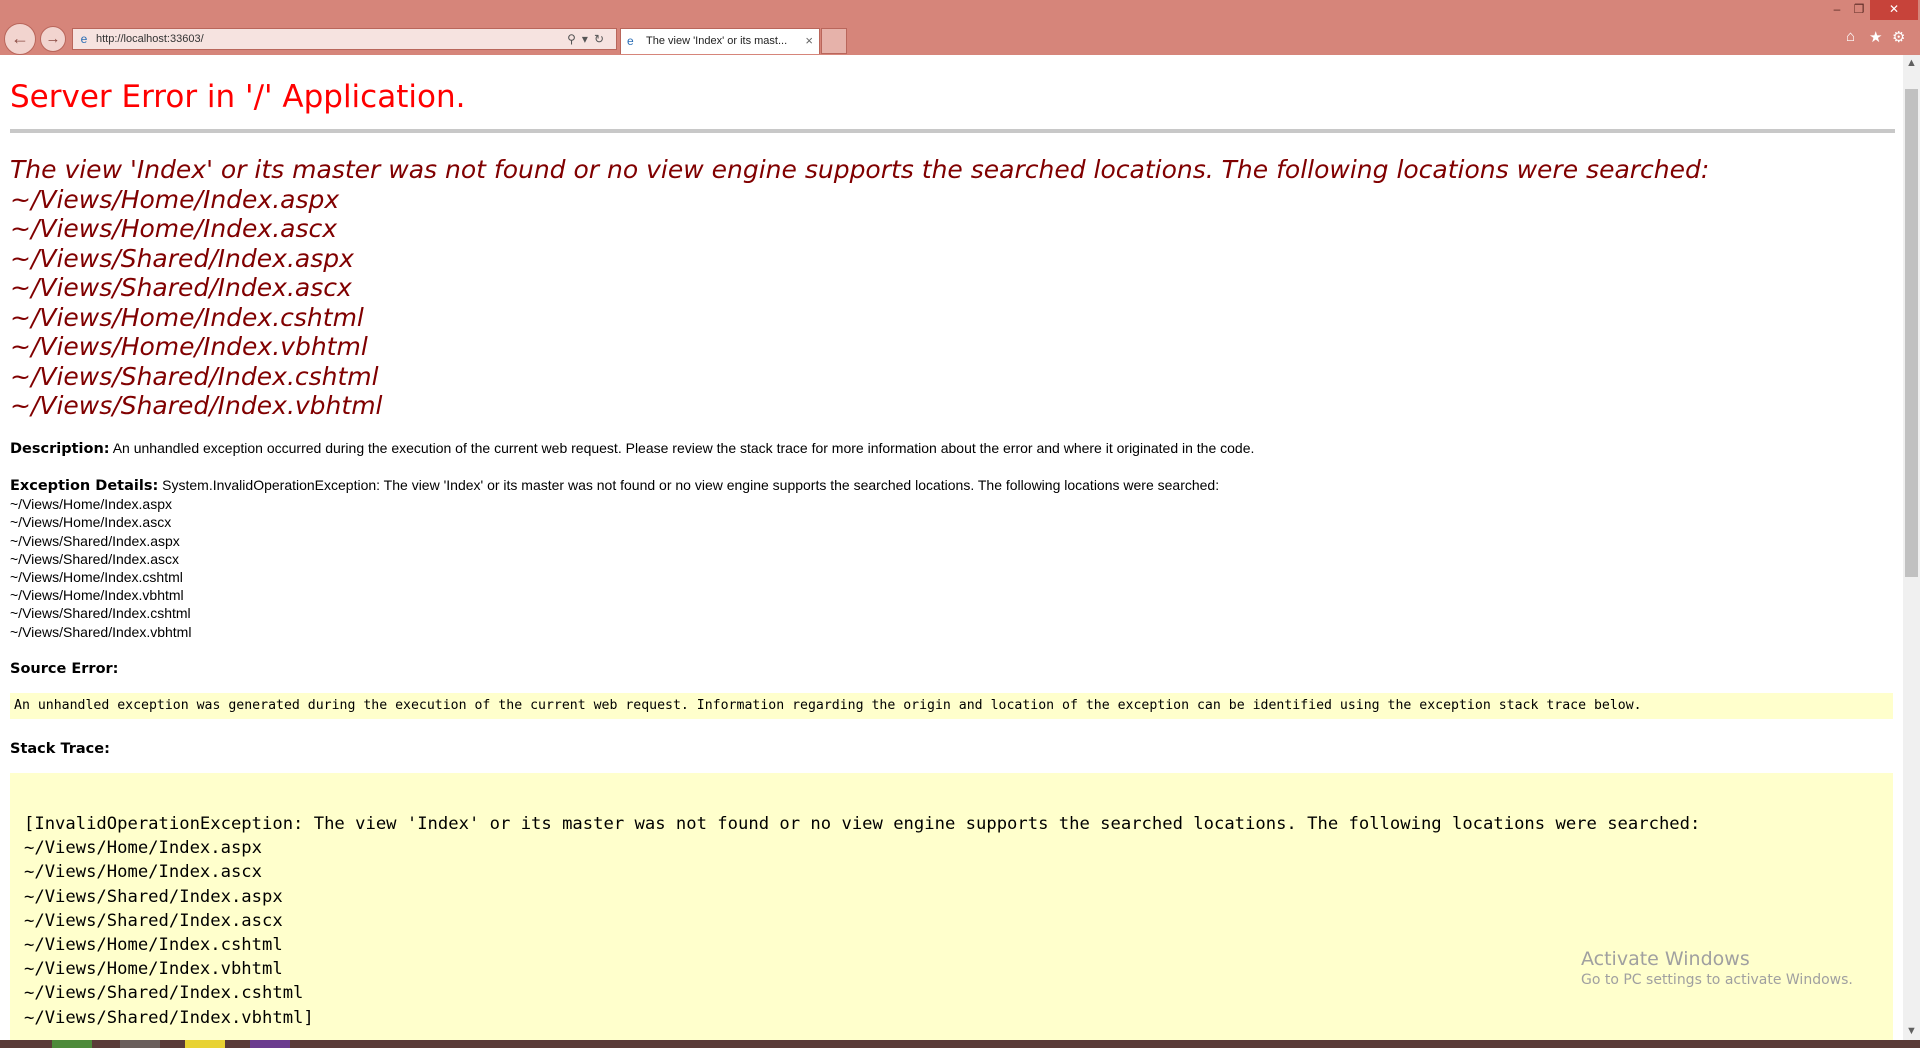 This screenshot has width=1920, height=1048. Describe the element at coordinates (960, 1044) in the screenshot. I see `taskbar` at that location.